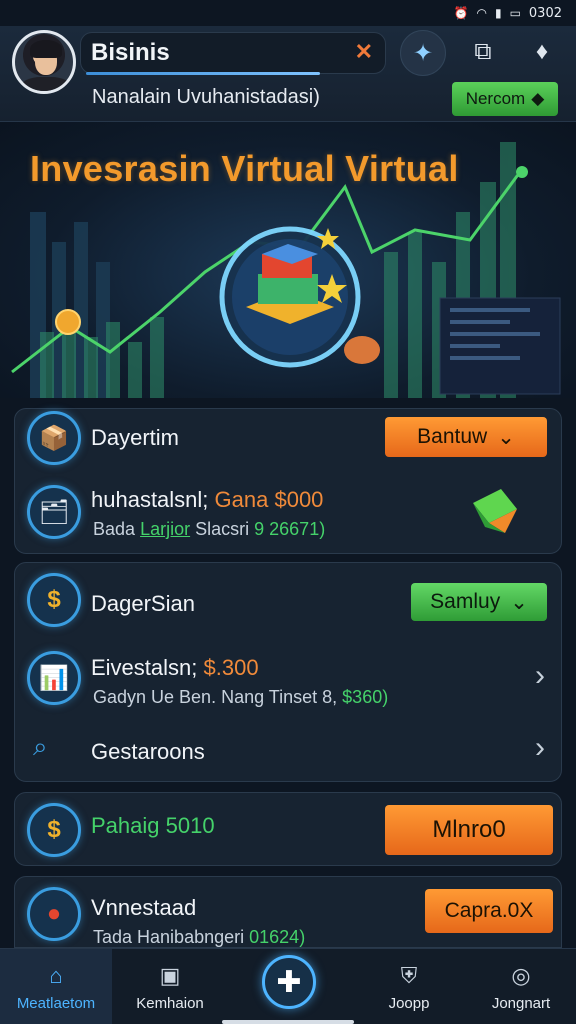 The image size is (576, 1024). I want to click on investment-detail: Bada Larjior Slacsri 9 26671), so click(209, 529).